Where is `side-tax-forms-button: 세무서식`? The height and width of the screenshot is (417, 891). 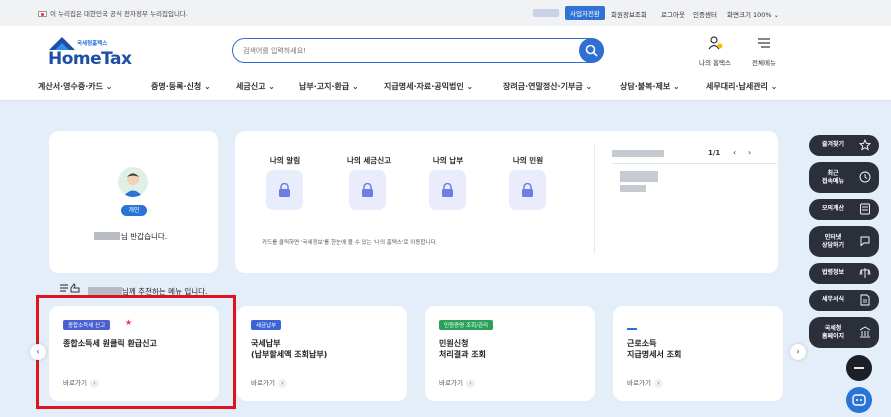
side-tax-forms-button: 세무서식 is located at coordinates (844, 300).